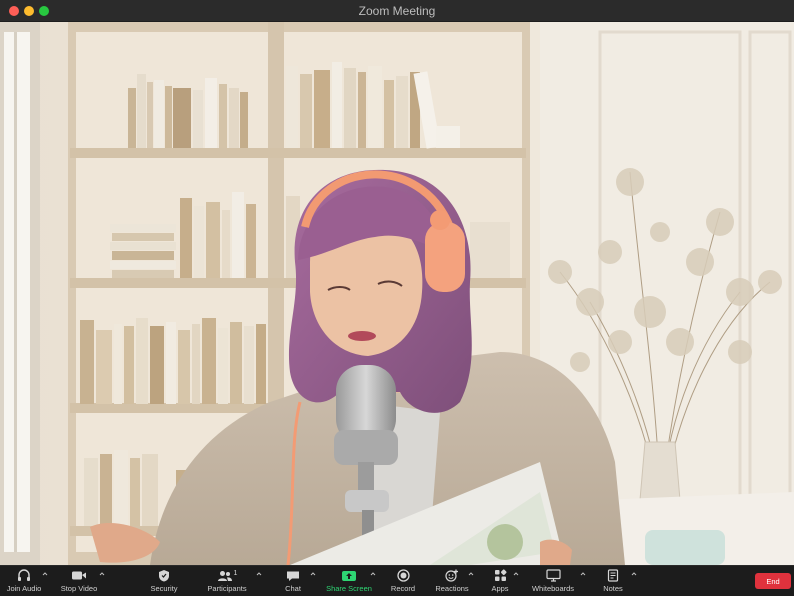  Describe the element at coordinates (471, 574) in the screenshot. I see `reactions-options-caret` at that location.